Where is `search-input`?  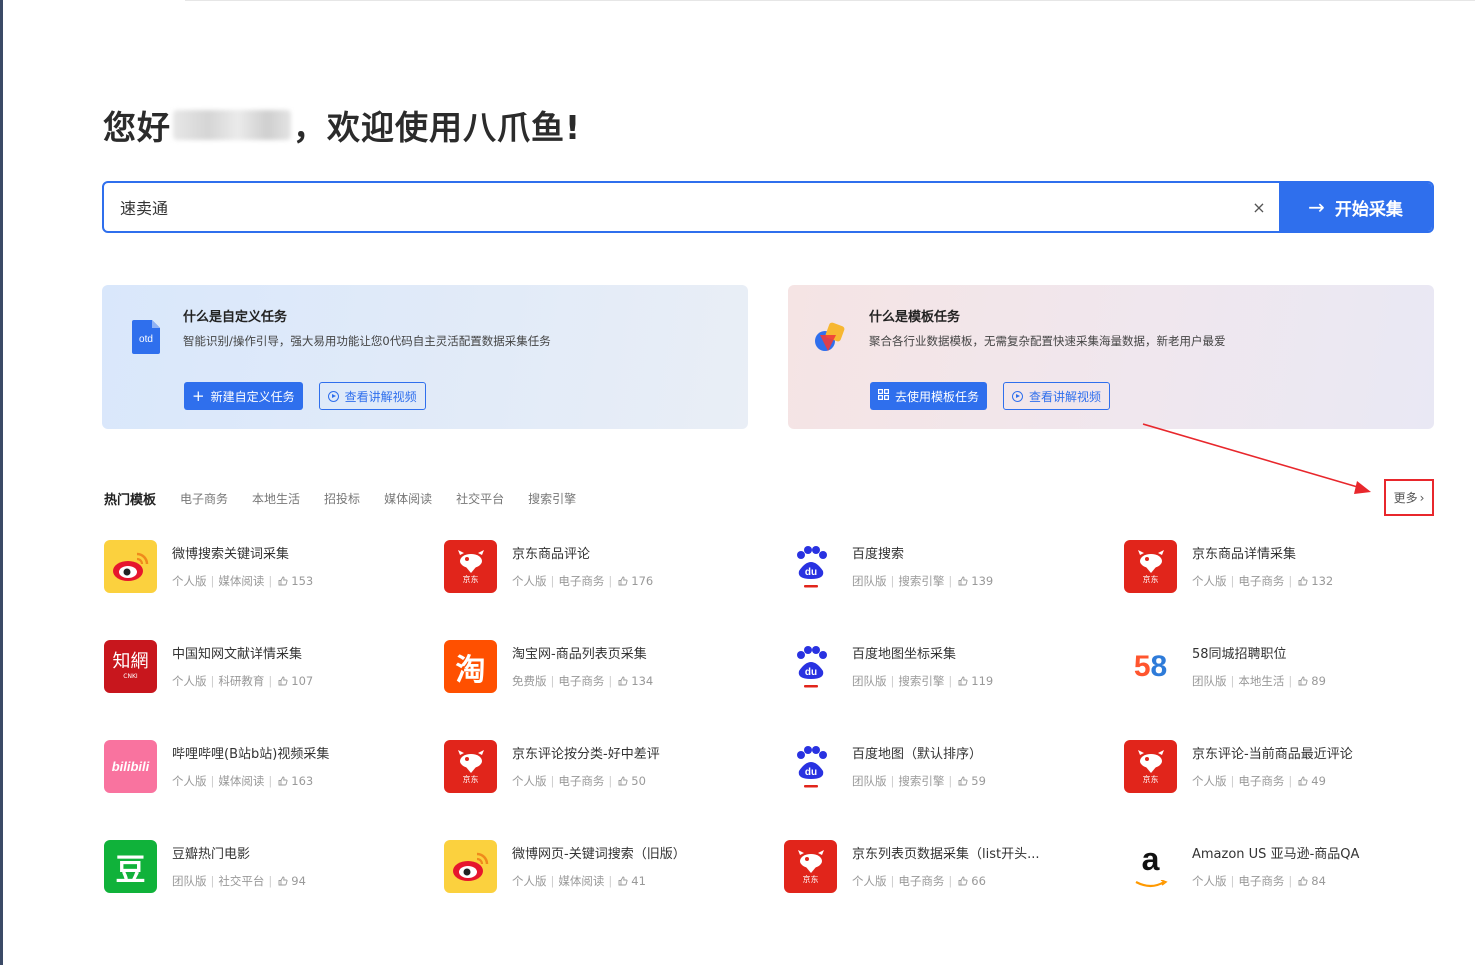 search-input is located at coordinates (671, 207).